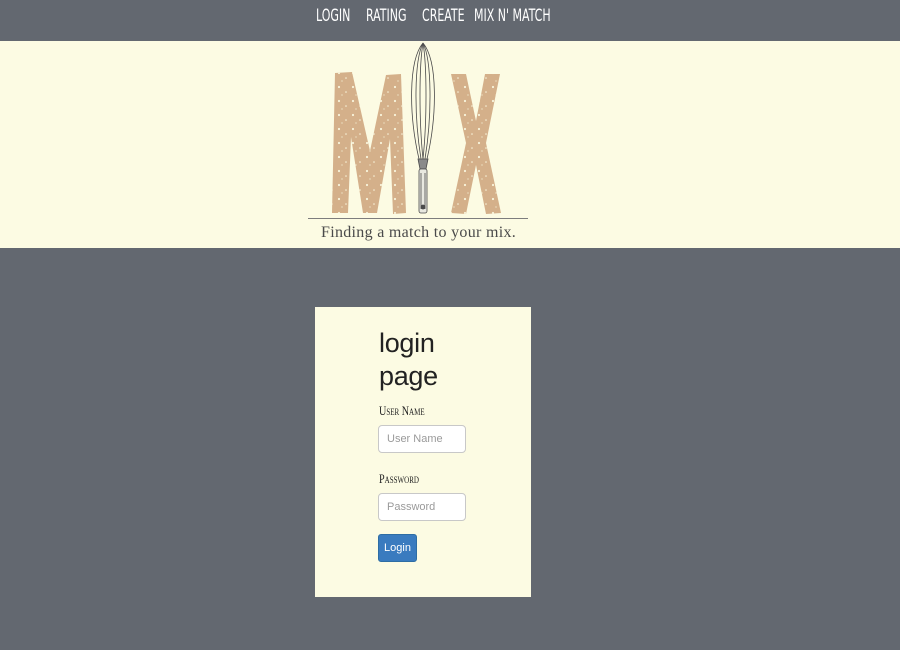  What do you see at coordinates (369, 143) in the screenshot?
I see `logo-letter-m` at bounding box center [369, 143].